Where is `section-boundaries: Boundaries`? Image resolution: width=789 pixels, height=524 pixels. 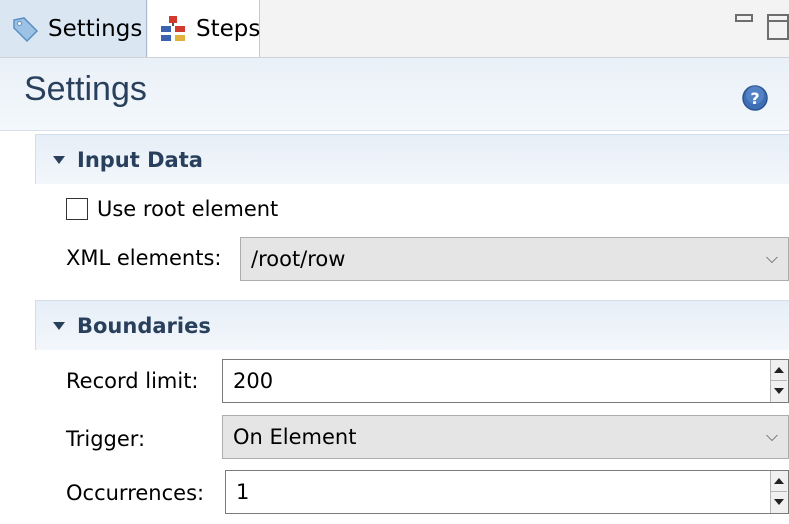
section-boundaries: Boundaries is located at coordinates (412, 325).